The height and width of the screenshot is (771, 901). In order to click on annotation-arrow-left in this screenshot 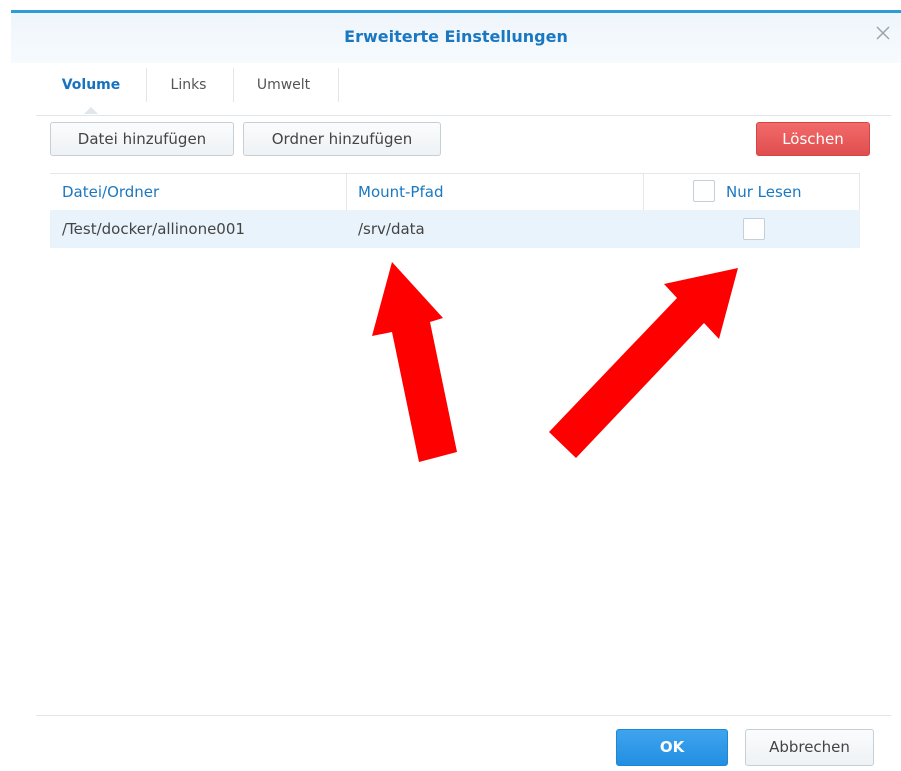, I will do `click(414, 362)`.